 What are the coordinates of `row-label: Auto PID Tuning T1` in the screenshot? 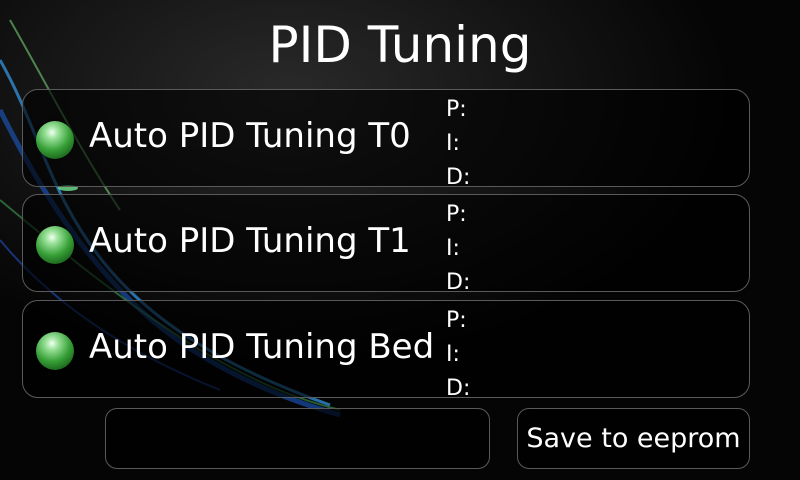 It's located at (250, 241).